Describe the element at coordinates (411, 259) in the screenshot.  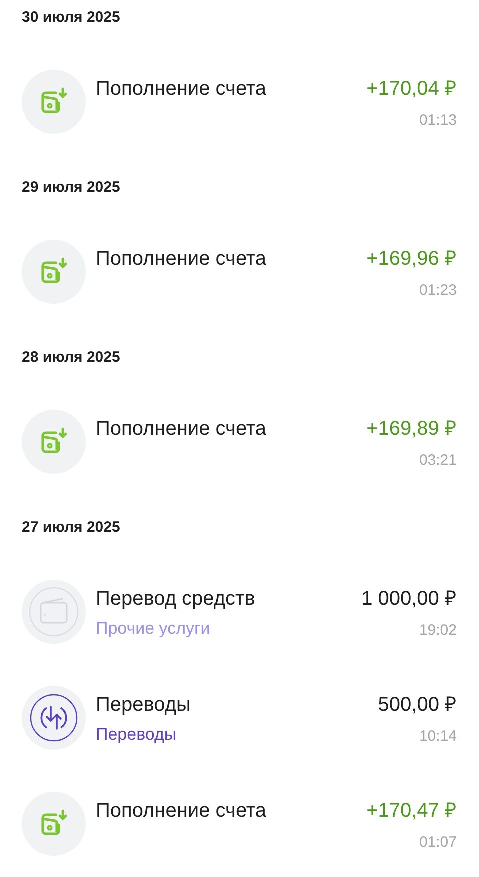
I see `amount: +169,96 ₽` at that location.